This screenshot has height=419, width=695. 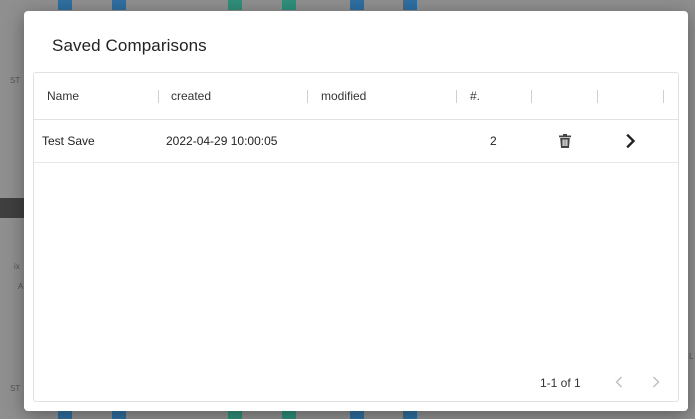 What do you see at coordinates (12, 208) in the screenshot?
I see `background-block` at bounding box center [12, 208].